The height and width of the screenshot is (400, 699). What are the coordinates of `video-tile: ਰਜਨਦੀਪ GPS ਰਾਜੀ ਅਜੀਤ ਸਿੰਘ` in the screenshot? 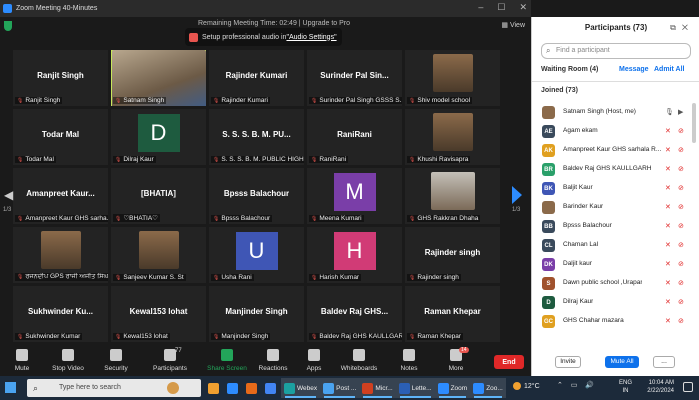 It's located at (60, 255).